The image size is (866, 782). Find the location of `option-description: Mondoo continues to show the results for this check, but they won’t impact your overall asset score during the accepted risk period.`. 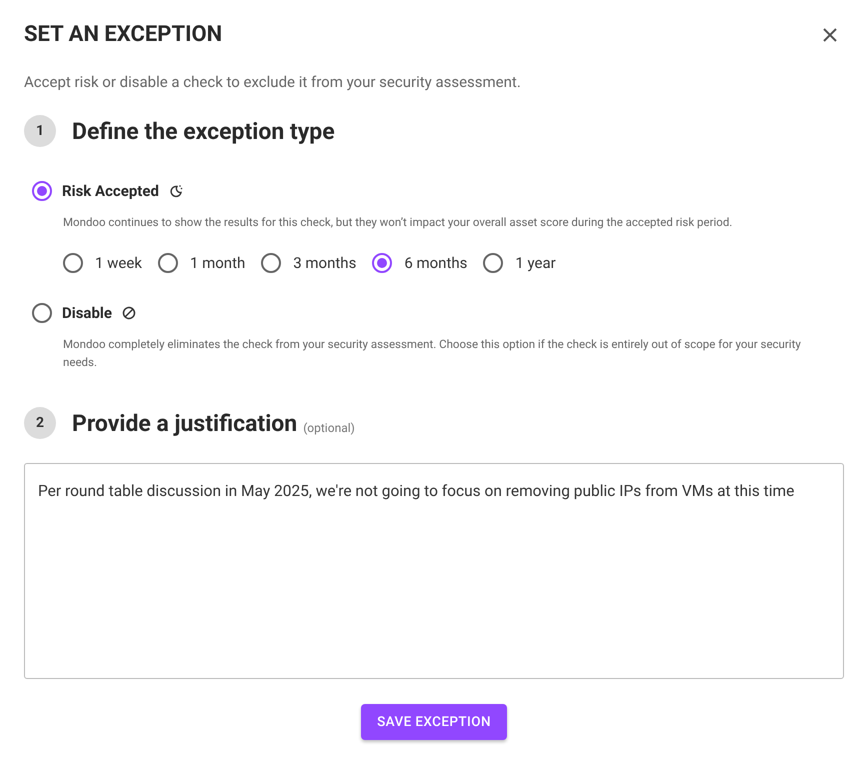

option-description: Mondoo continues to show the results for this check, but they won’t impact your overall asset score during the accepted risk period. is located at coordinates (398, 222).